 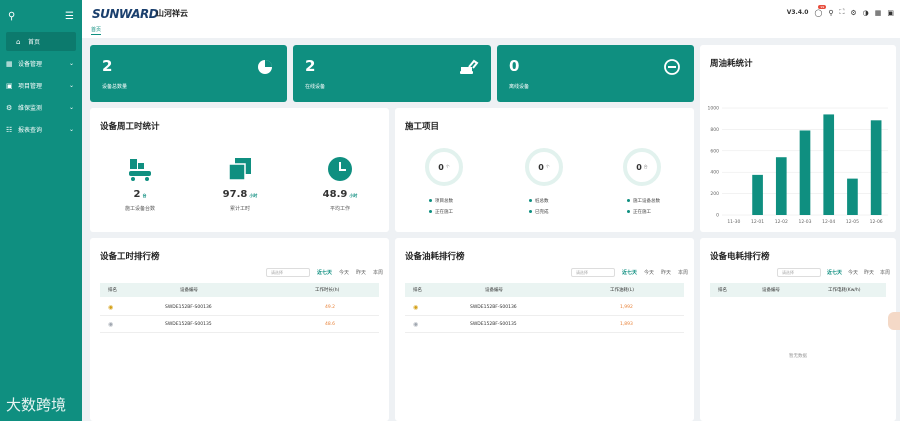 I want to click on brand-logo: SUNWARD, so click(x=125, y=14).